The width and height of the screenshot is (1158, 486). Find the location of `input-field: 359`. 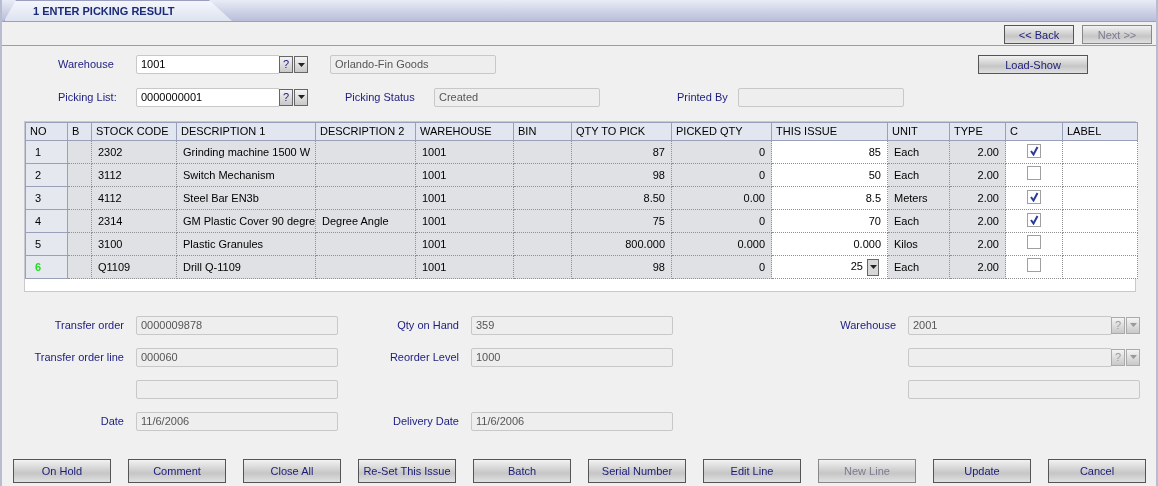

input-field: 359 is located at coordinates (572, 325).